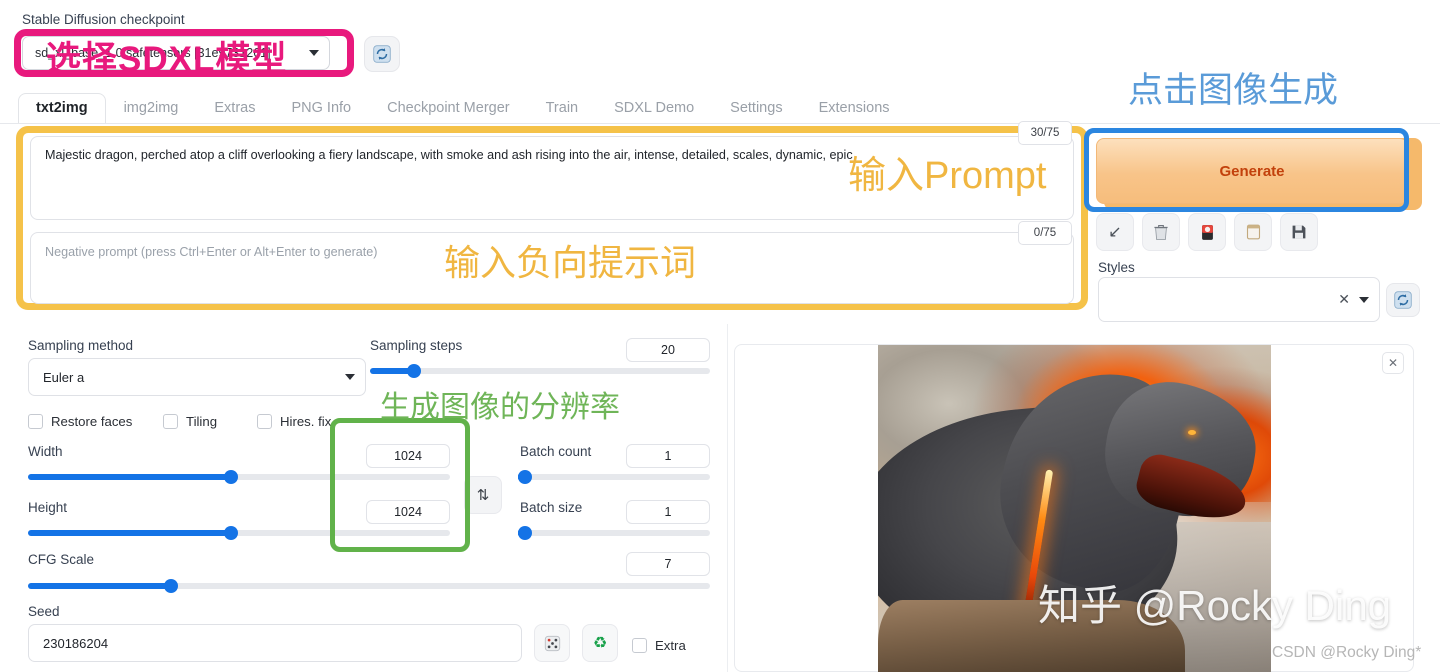  What do you see at coordinates (202, 421) in the screenshot?
I see `tiling-label: Tiling` at bounding box center [202, 421].